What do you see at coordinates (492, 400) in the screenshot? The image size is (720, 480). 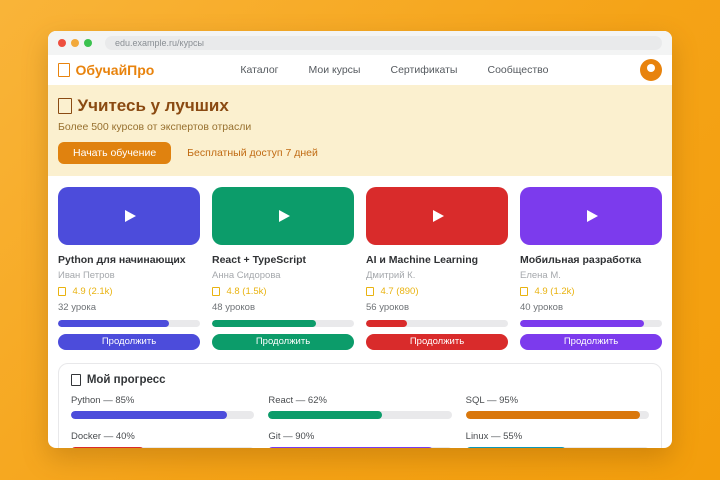 I see `progress-label: SQL — 95%` at bounding box center [492, 400].